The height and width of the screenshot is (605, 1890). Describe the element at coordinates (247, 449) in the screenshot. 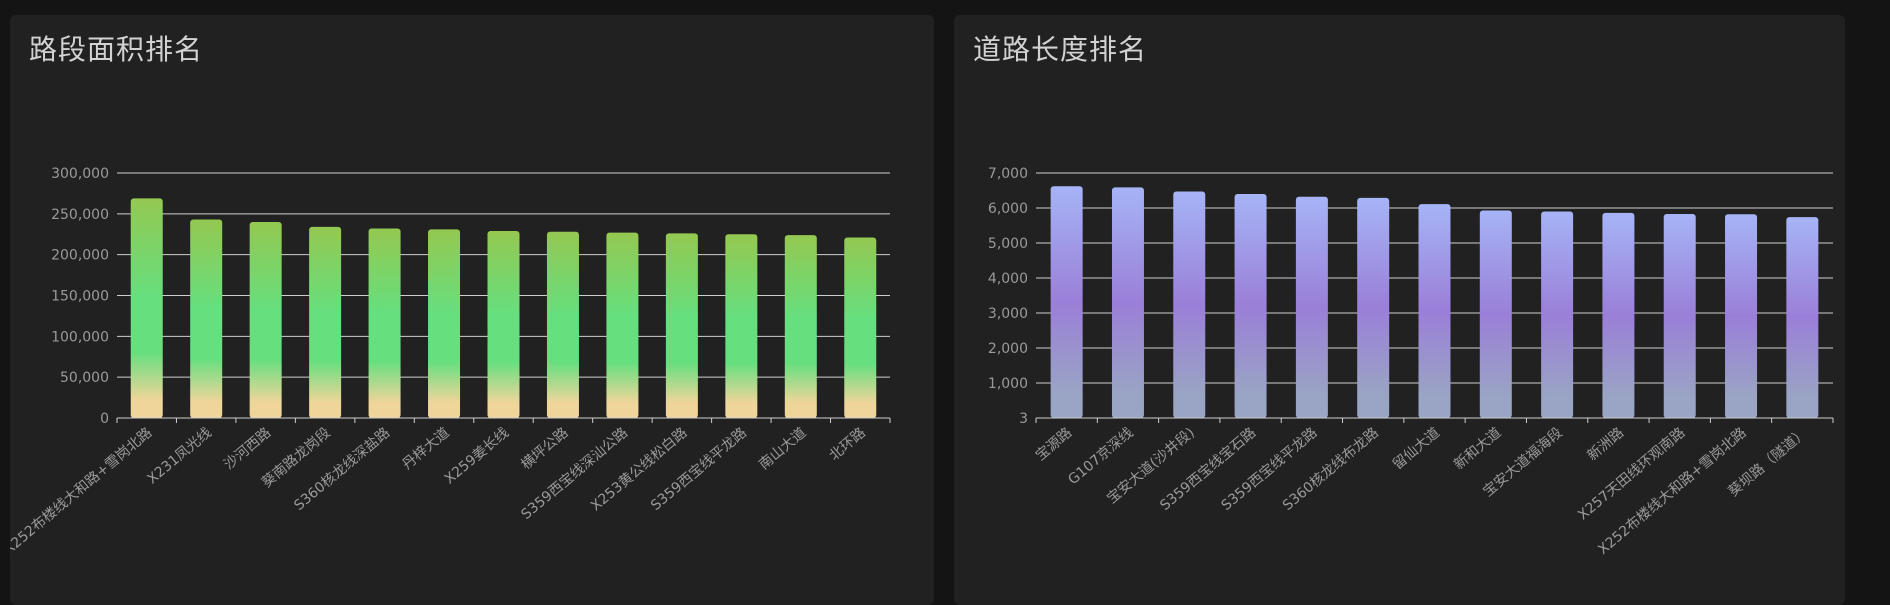

I see `x-tick-label: 沙河西路` at that location.